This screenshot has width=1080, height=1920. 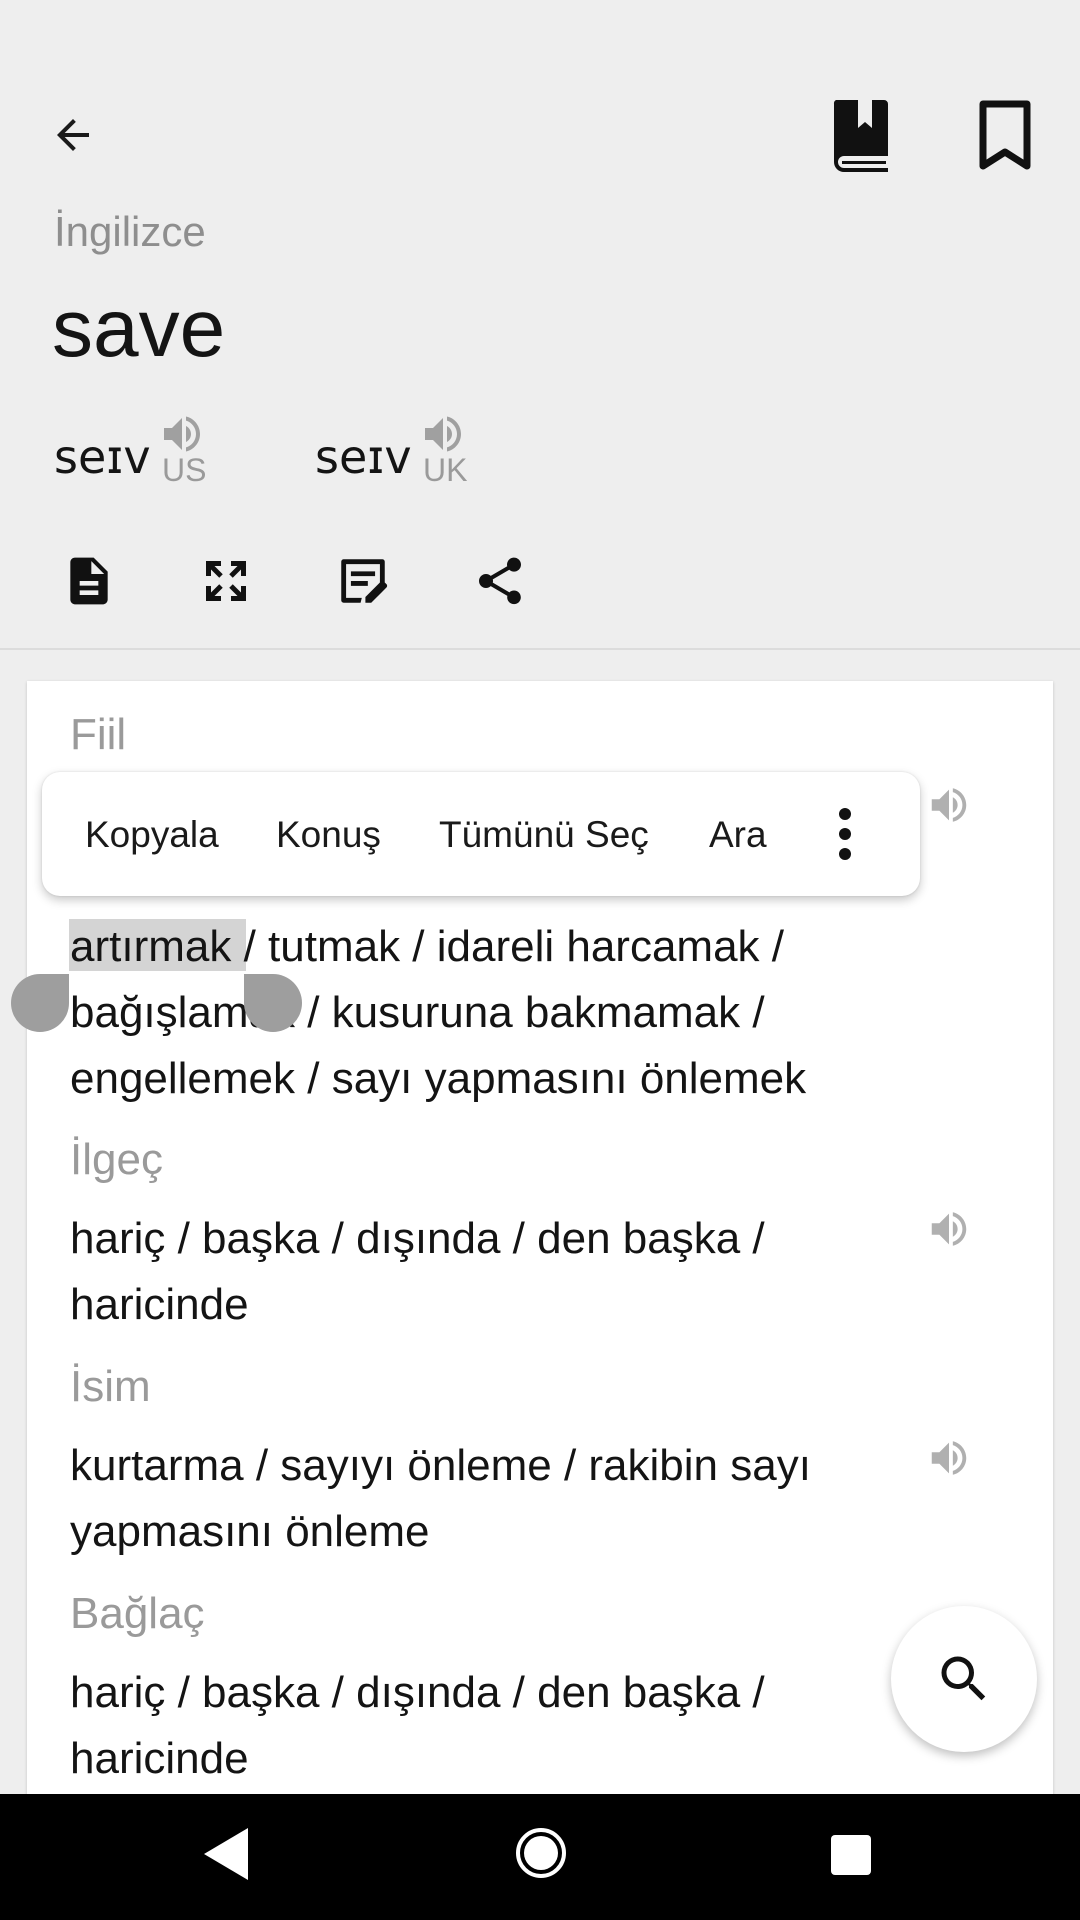 I want to click on menu-item-speak: Konuş, so click(x=328, y=835).